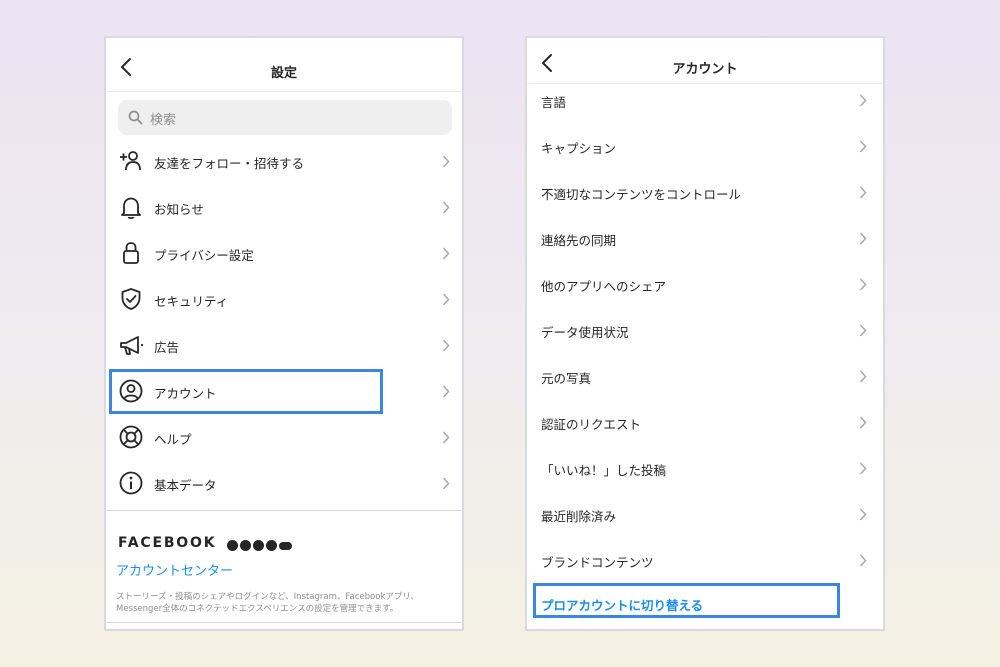 This screenshot has height=667, width=1000. I want to click on instagram-icon, so click(258, 545).